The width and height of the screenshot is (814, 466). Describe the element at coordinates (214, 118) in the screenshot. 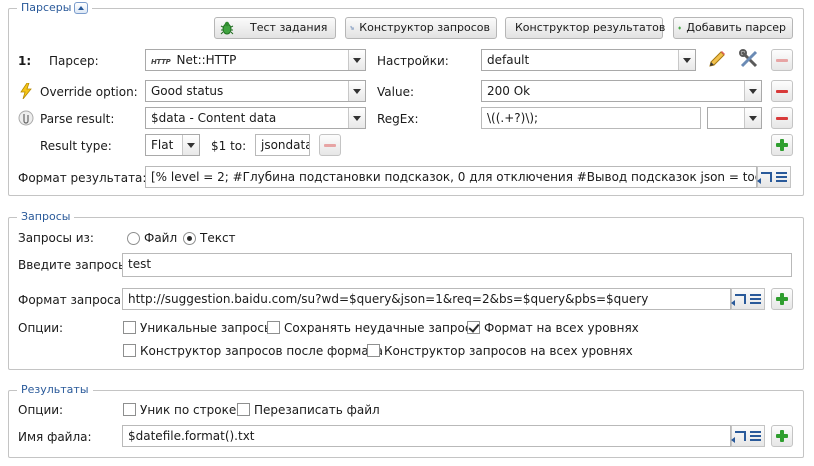

I see `parse-result-value: $data - Content data` at that location.